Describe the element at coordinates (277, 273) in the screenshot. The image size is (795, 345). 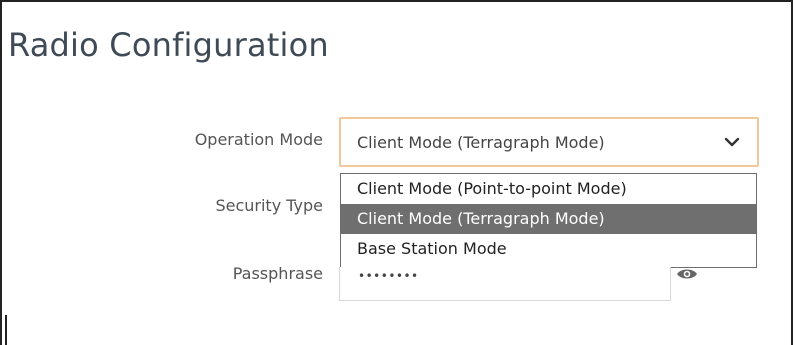
I see `passphrase-label: Passphrase` at that location.